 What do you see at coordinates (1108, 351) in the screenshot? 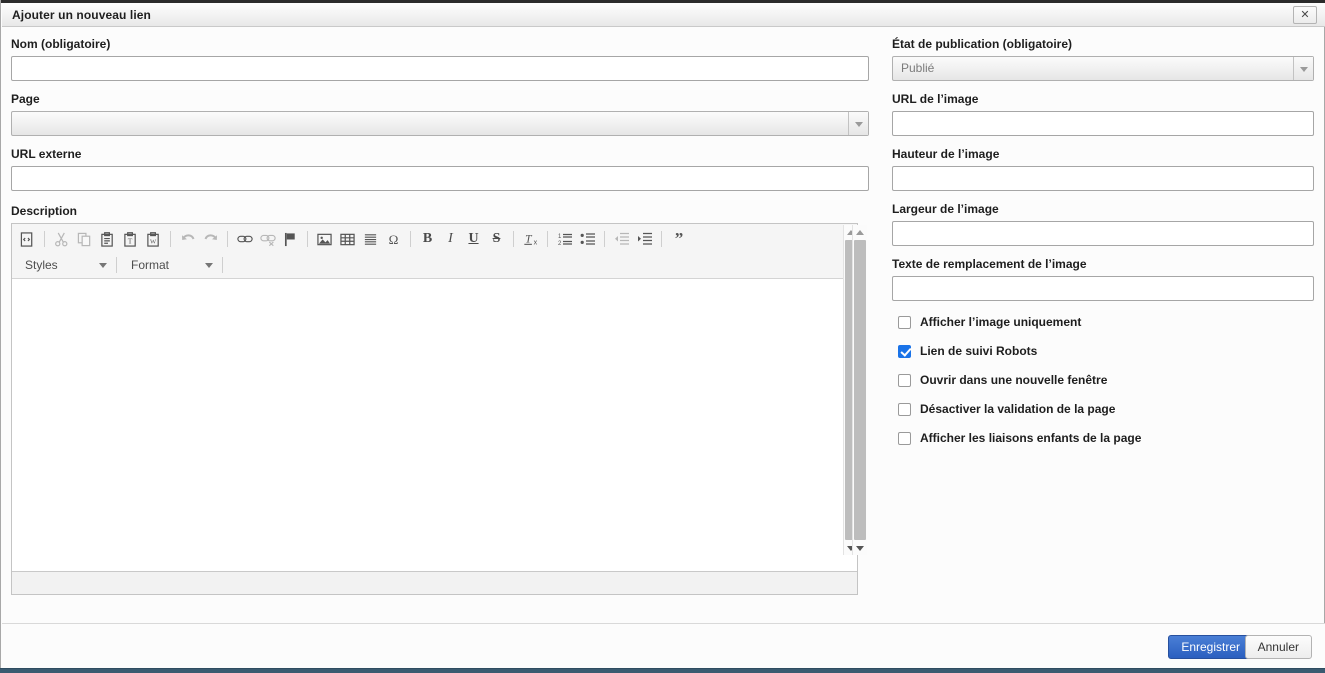
I see `checkbox-robots-follow-link: Lien de suivi Robots` at bounding box center [1108, 351].